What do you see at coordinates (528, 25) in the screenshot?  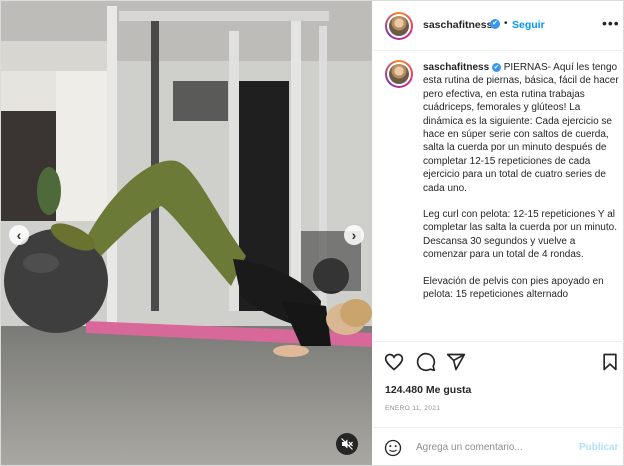 I see `follow-button: Seguir` at bounding box center [528, 25].